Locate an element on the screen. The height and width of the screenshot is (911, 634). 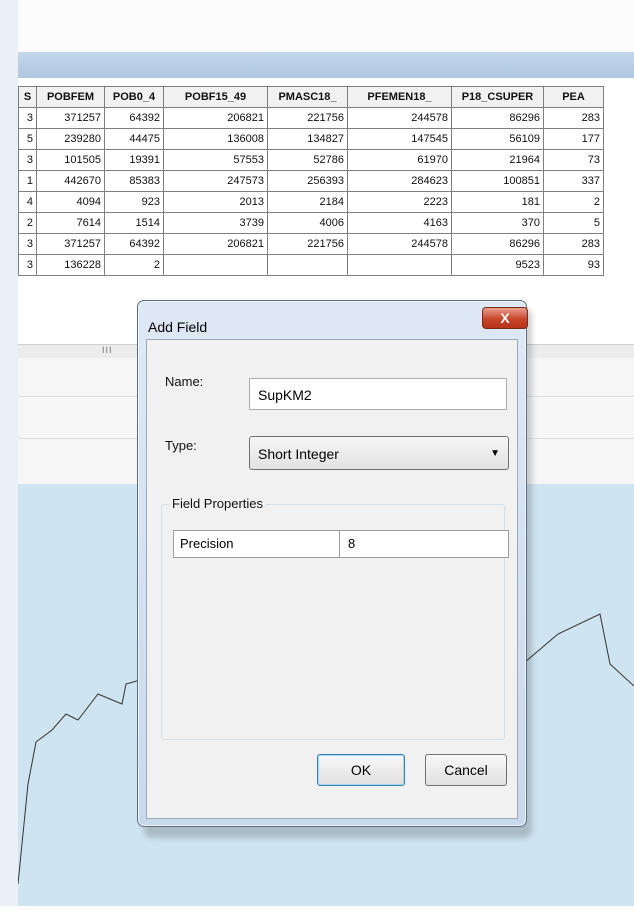
precision-label: Precision is located at coordinates (257, 544).